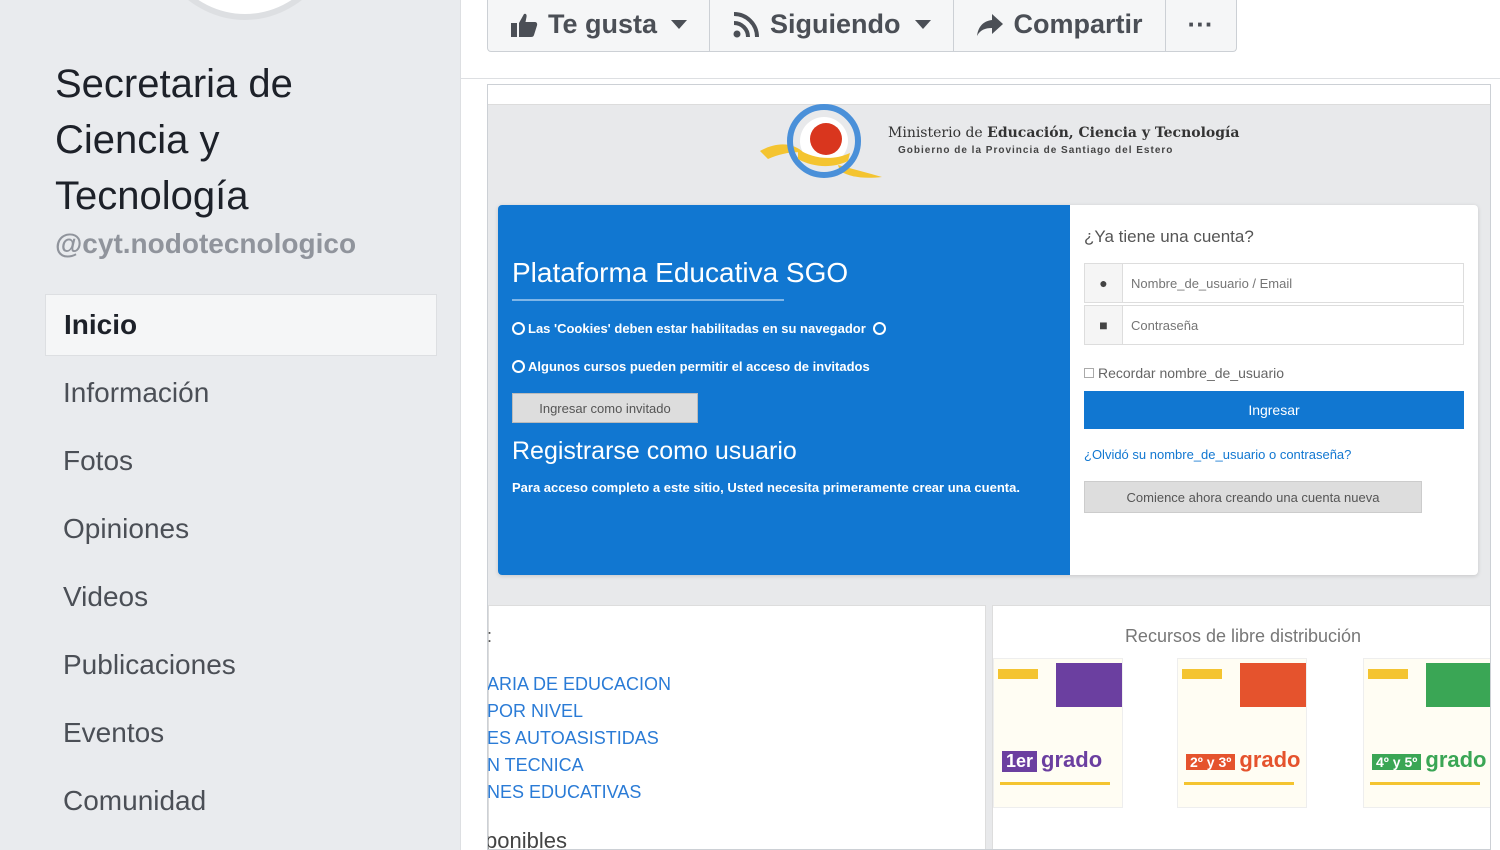 The image size is (1500, 850). What do you see at coordinates (935, 133) in the screenshot?
I see `ministry-name-prefix: Ministerio de` at bounding box center [935, 133].